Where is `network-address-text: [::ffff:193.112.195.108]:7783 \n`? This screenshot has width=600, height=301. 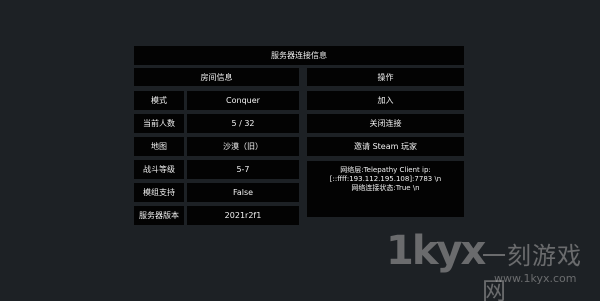 network-address-text: [::ffff:193.112.195.108]:7783 \n is located at coordinates (385, 179).